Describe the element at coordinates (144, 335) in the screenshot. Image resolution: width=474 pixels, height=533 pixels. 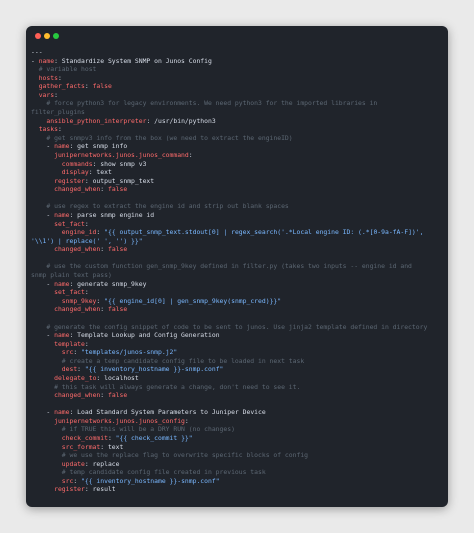
I see `code-token-plain: : Template Lookup and Config Generation` at that location.